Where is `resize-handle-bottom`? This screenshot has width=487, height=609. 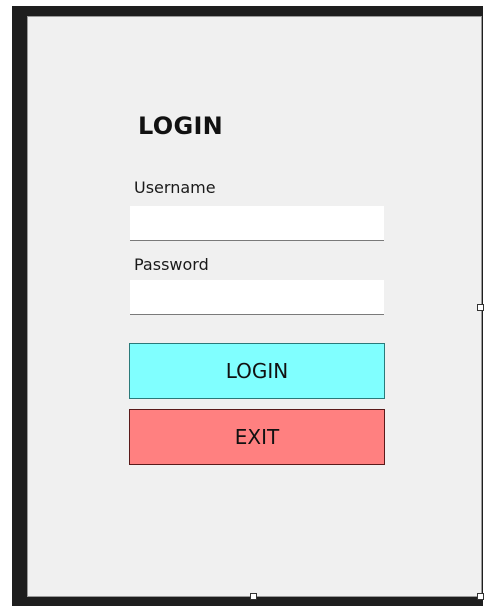 resize-handle-bottom is located at coordinates (253, 596).